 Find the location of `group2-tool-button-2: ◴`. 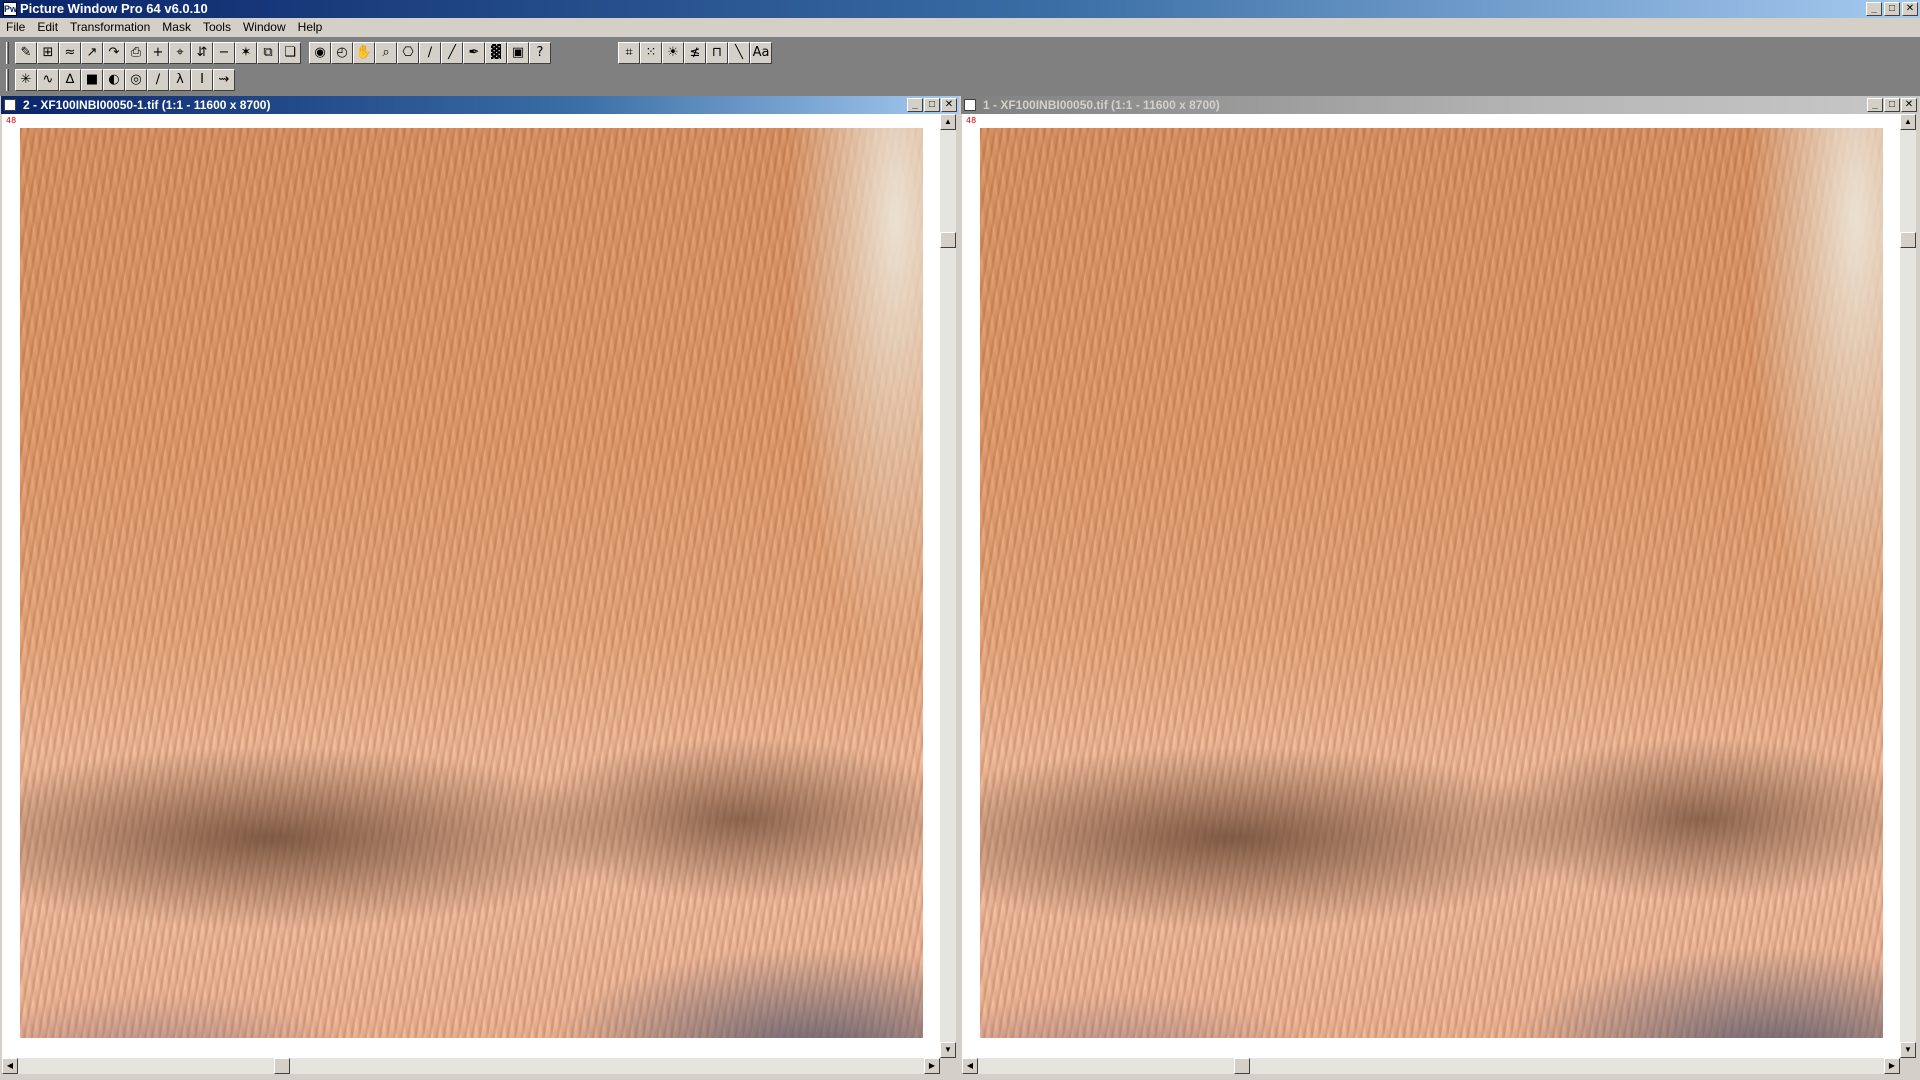

group2-tool-button-2: ◴ is located at coordinates (342, 53).